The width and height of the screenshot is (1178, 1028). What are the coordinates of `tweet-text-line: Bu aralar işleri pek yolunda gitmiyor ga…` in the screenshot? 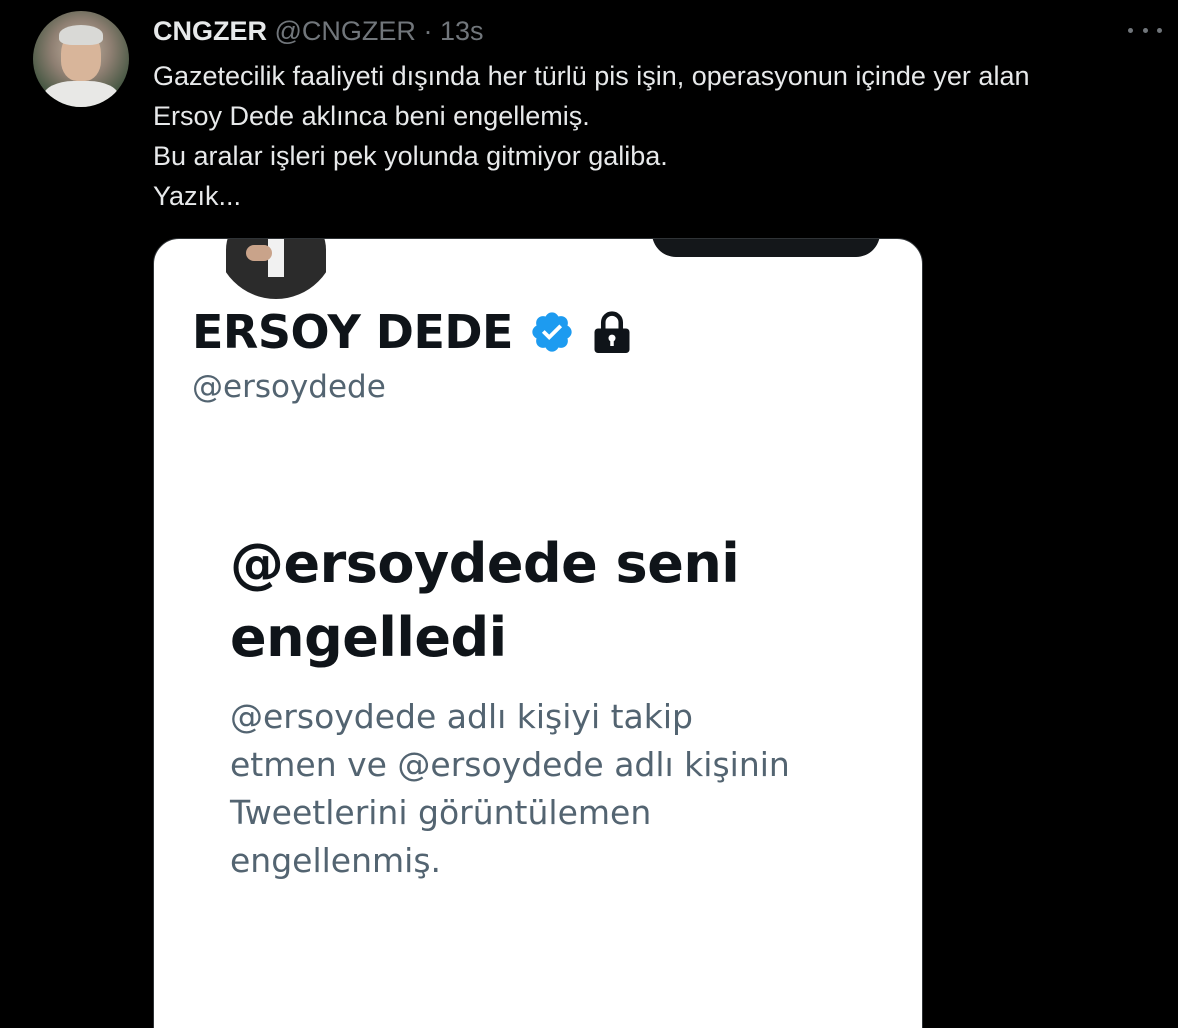 It's located at (410, 156).